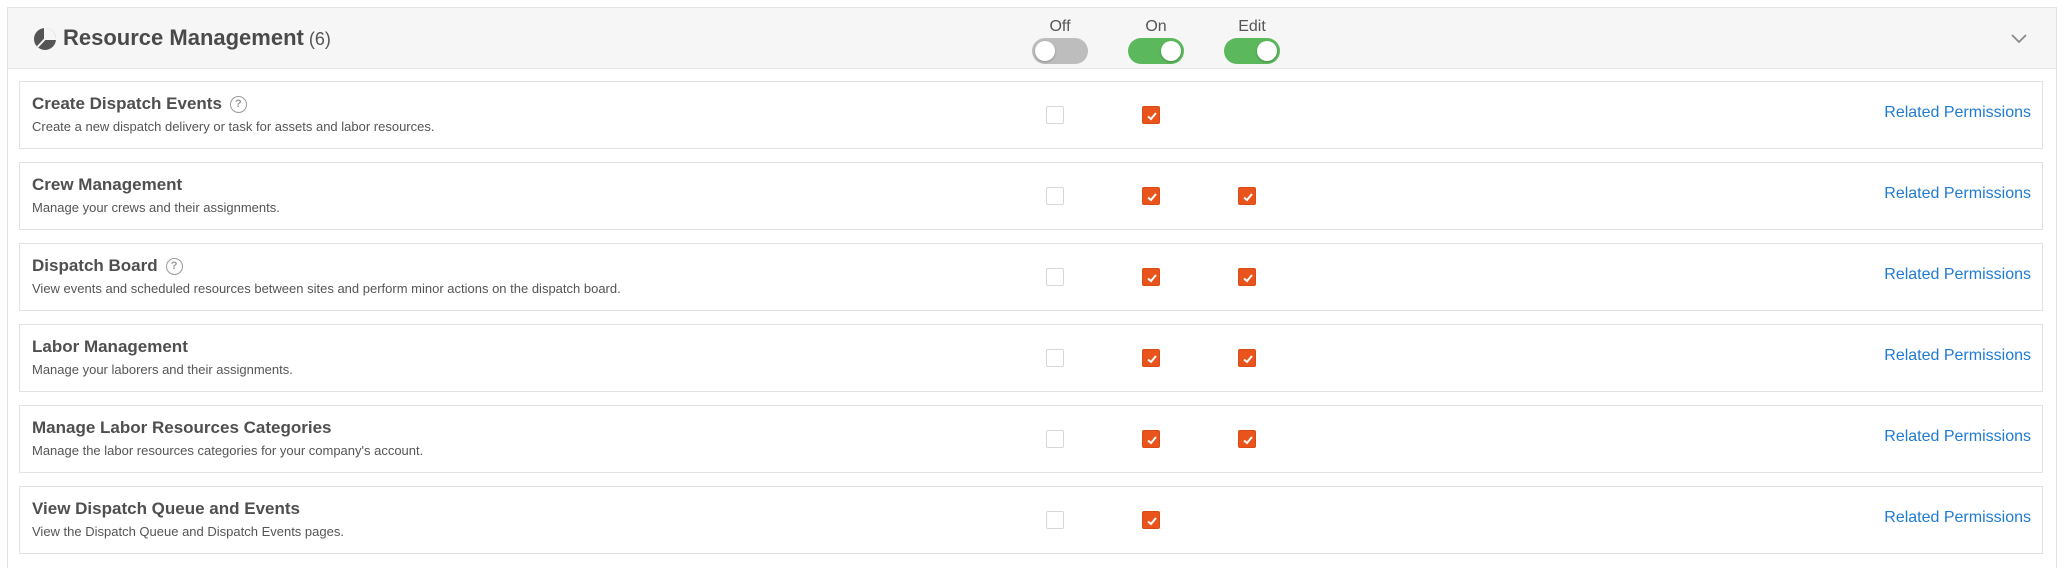 This screenshot has width=2068, height=568. I want to click on toggle-on-all, so click(1156, 51).